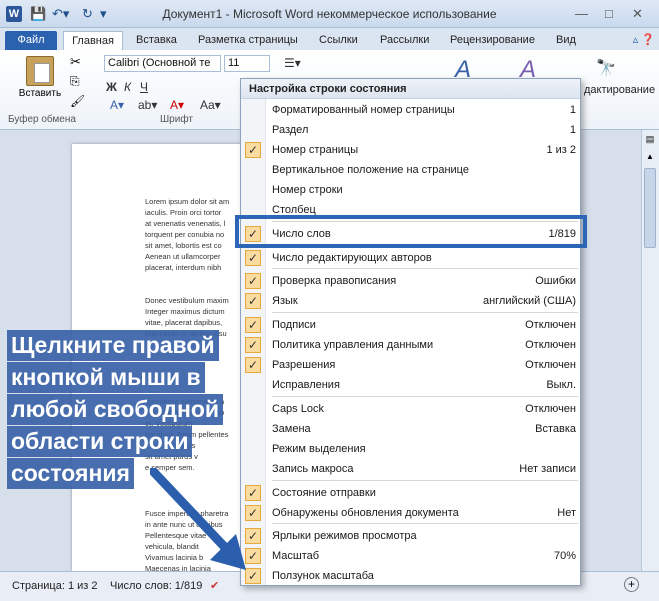 The width and height of the screenshot is (659, 601). Describe the element at coordinates (555, 429) in the screenshot. I see `menu-item-value: Вставка` at that location.